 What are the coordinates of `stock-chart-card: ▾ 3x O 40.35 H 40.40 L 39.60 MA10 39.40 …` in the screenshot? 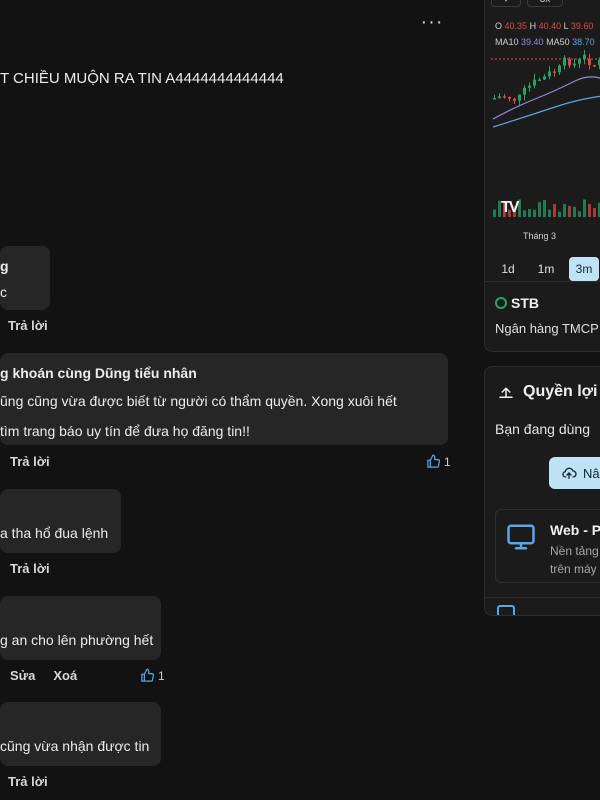 It's located at (542, 176).